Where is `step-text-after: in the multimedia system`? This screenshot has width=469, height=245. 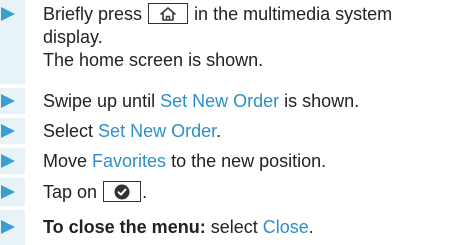 step-text-after: in the multimedia system is located at coordinates (293, 14).